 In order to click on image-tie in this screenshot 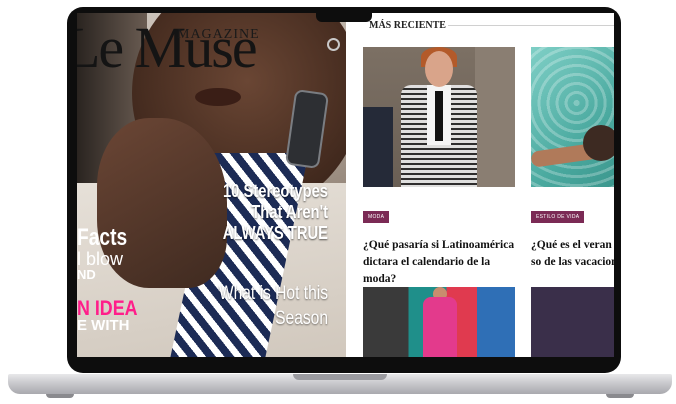, I will do `click(439, 116)`.